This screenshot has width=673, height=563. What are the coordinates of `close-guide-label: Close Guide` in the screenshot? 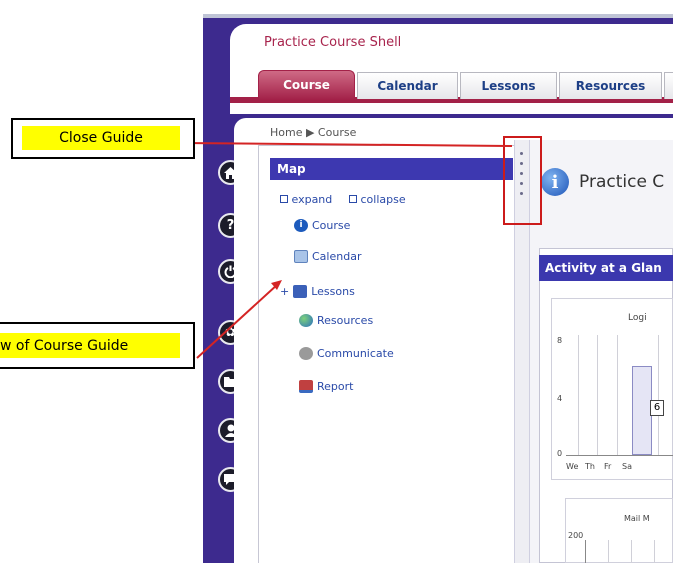 It's located at (101, 138).